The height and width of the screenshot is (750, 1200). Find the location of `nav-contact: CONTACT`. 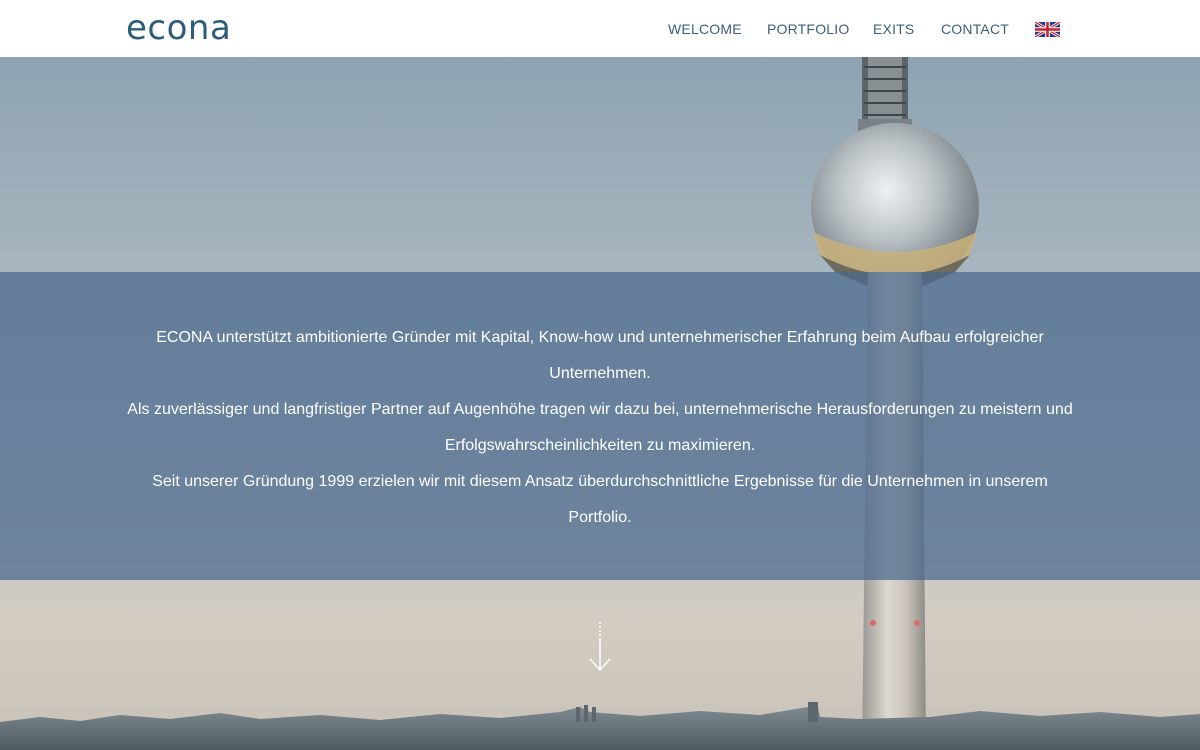

nav-contact: CONTACT is located at coordinates (975, 29).